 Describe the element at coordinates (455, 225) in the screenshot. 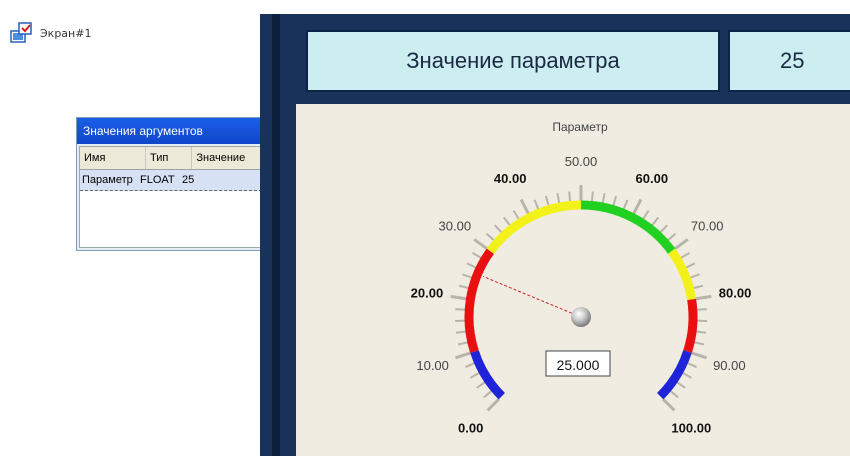

I see `gauge-tick-label: 30.00` at that location.